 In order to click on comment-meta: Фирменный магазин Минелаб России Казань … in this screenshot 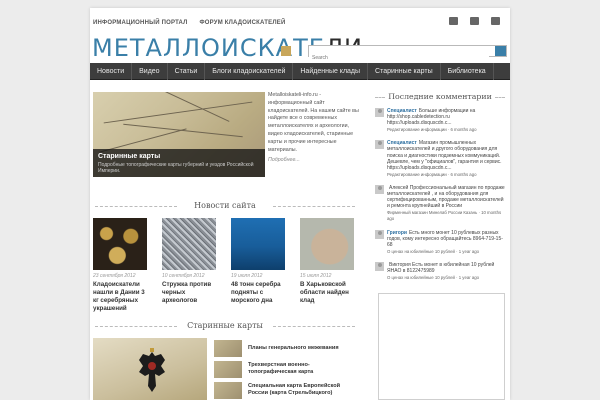, I will do `click(446, 216)`.